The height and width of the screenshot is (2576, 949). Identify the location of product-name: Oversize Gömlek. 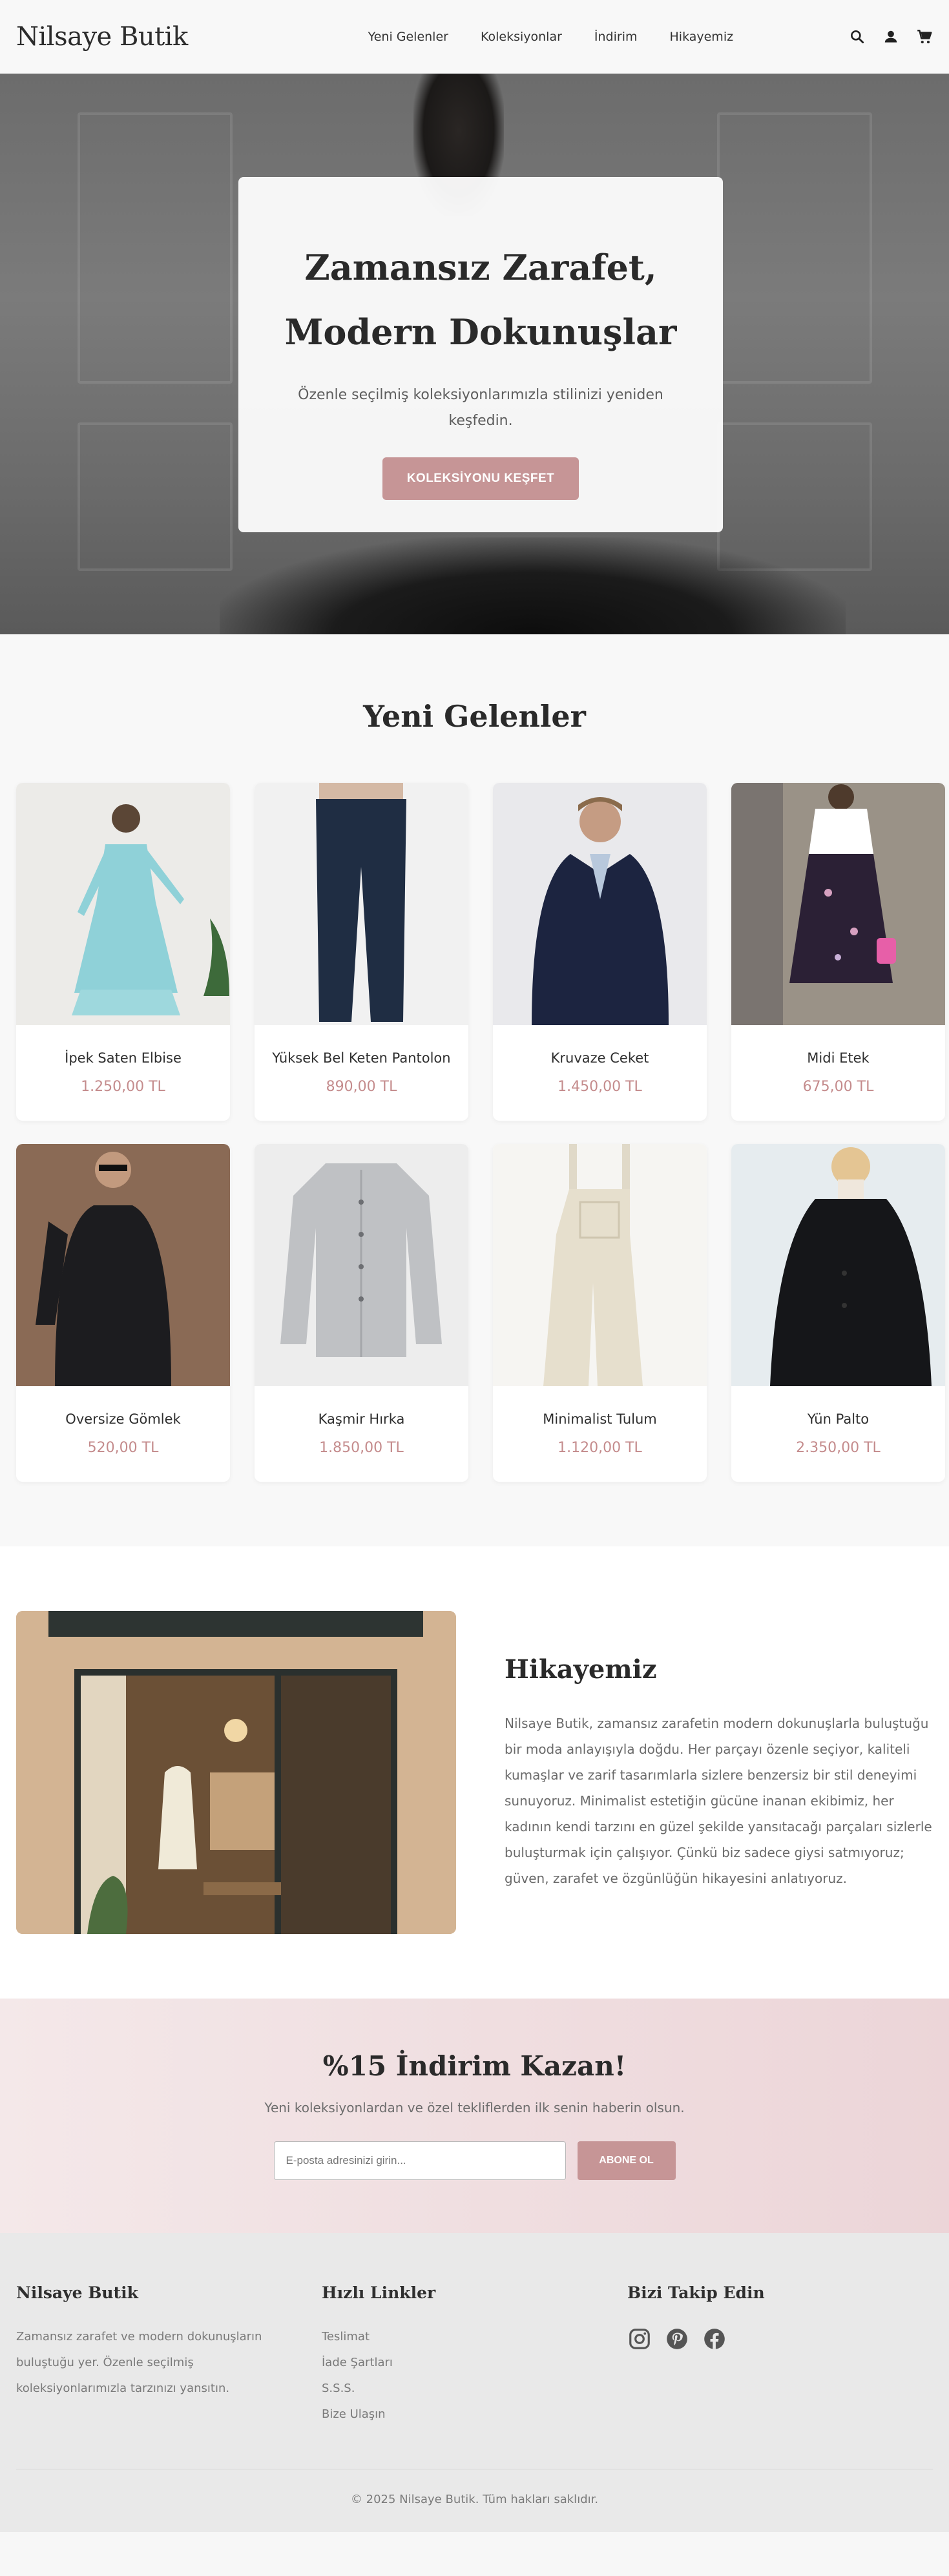
(123, 1419).